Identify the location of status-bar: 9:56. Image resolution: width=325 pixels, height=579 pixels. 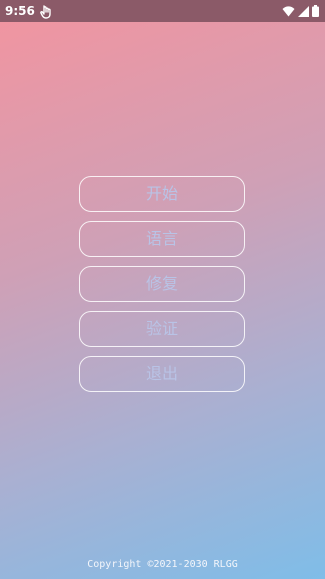
(162, 11).